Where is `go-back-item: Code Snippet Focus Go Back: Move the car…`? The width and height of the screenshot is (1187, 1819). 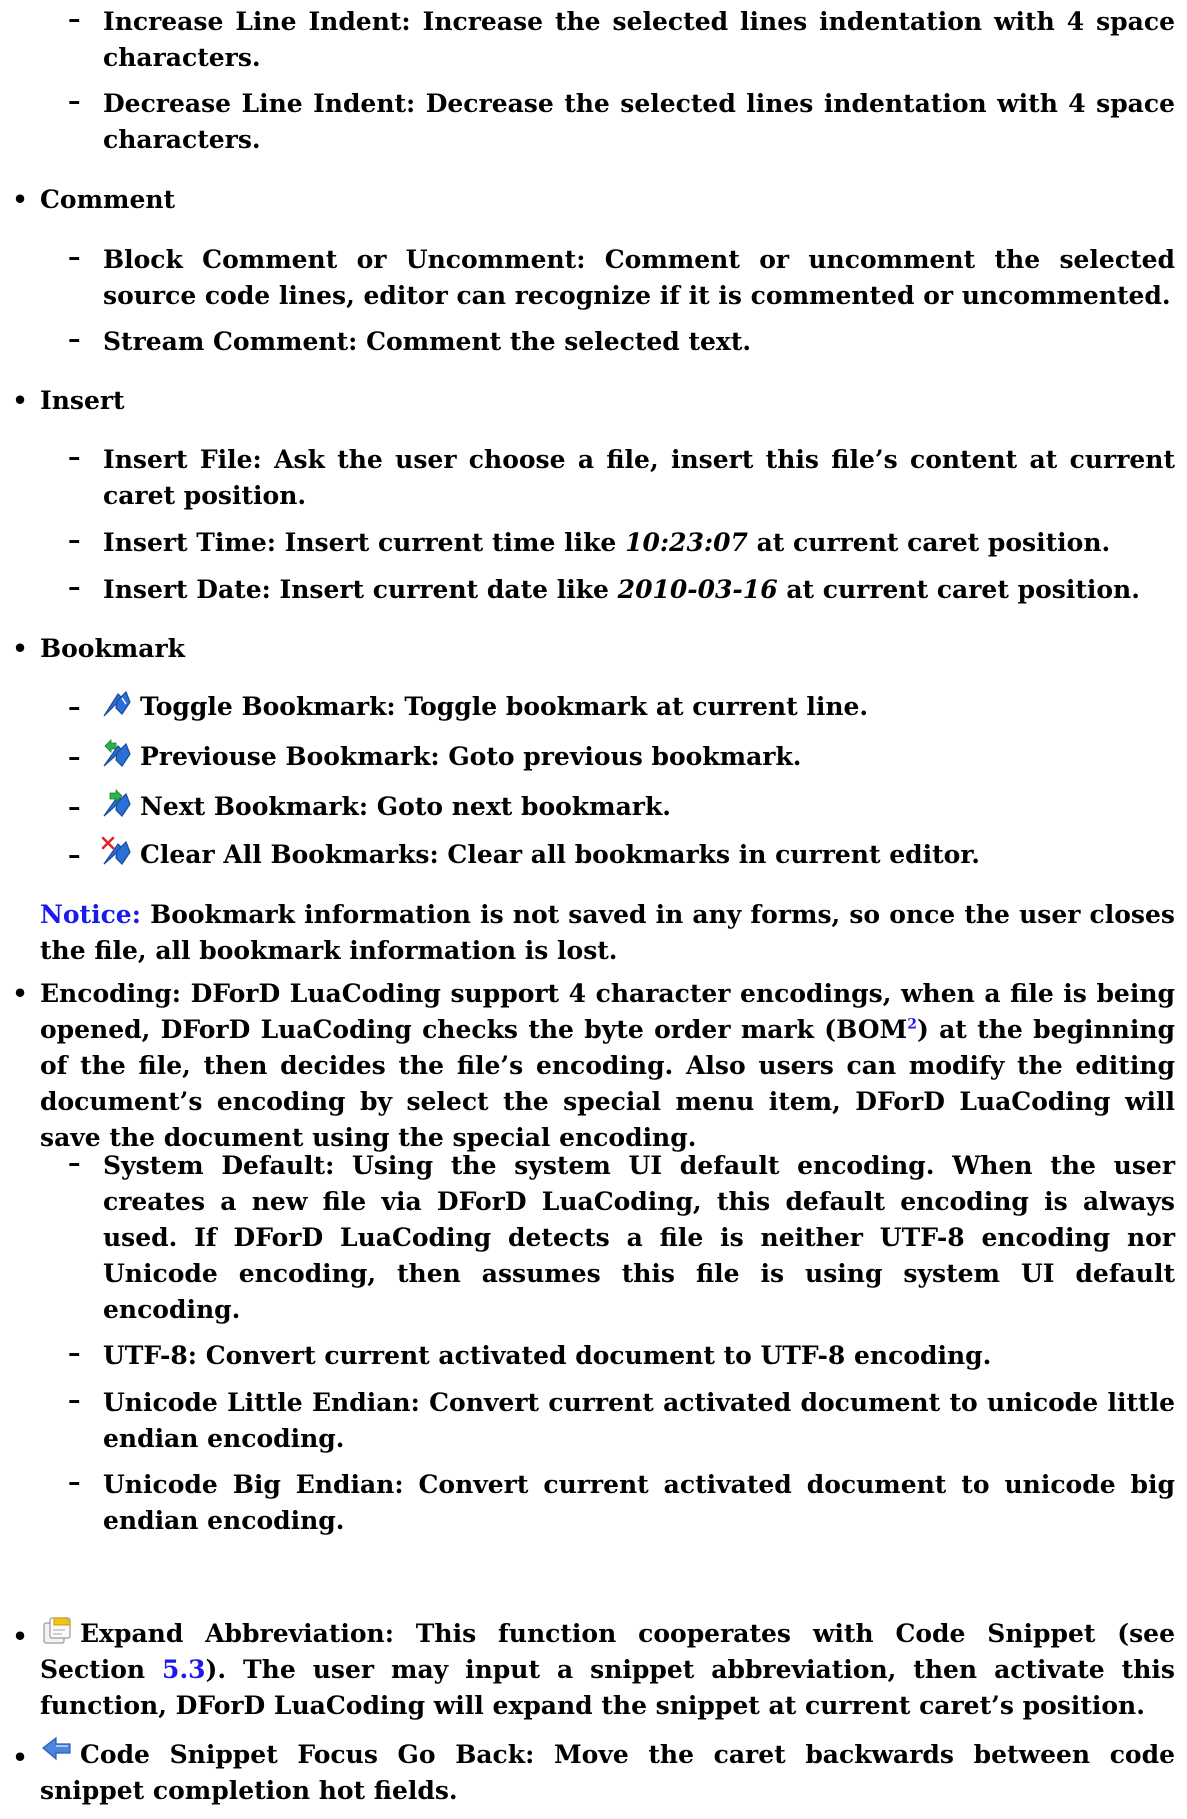
go-back-item: Code Snippet Focus Go Back: Move the car… is located at coordinates (607, 1772).